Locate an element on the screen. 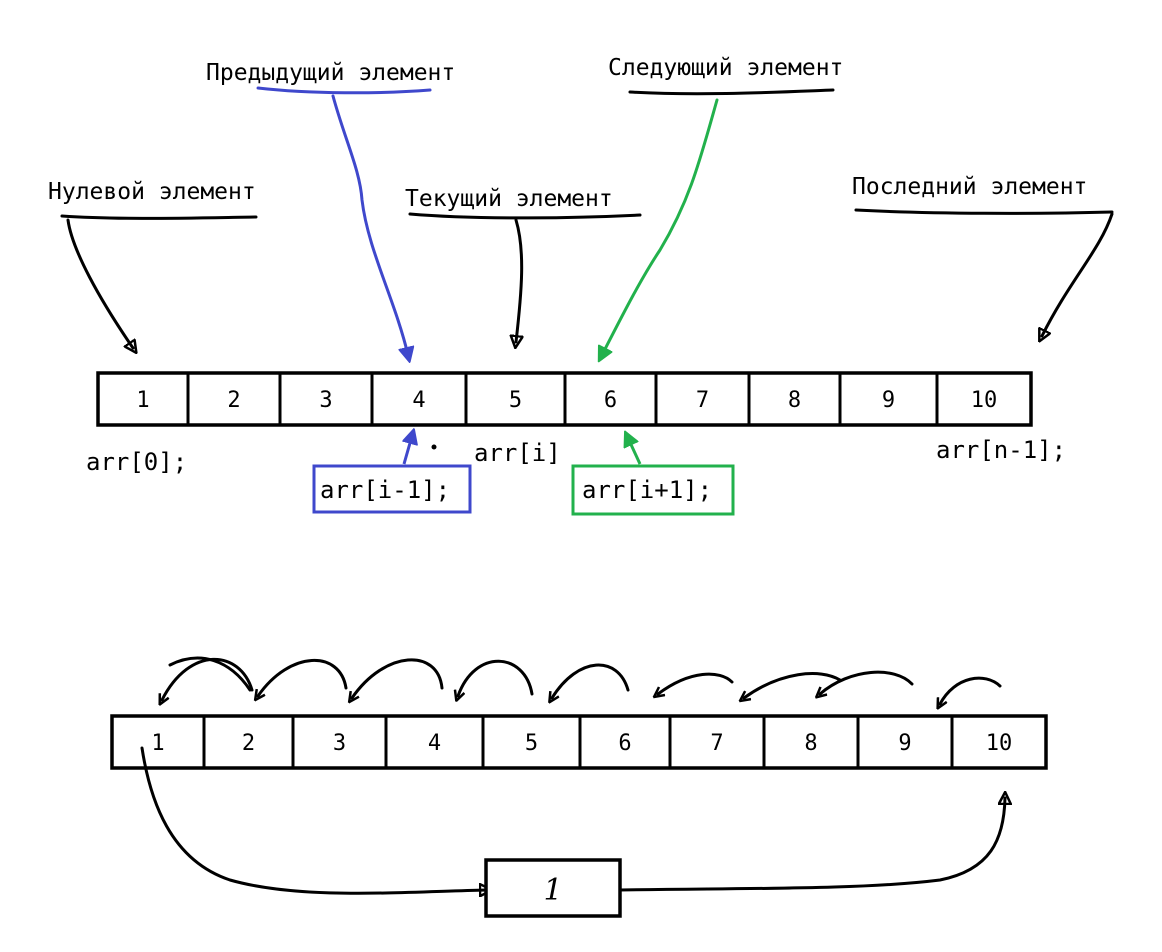  last-label-underline is located at coordinates (984, 211).